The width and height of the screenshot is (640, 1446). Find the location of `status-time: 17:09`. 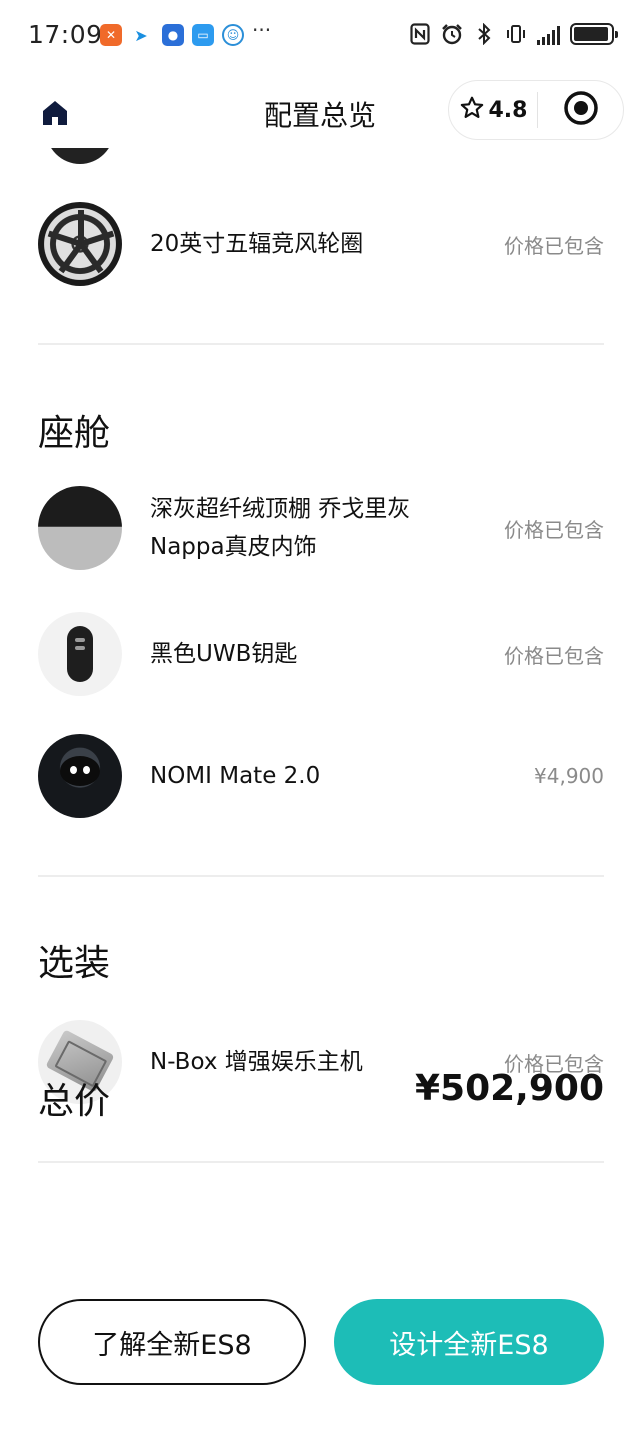

status-time: 17:09 is located at coordinates (65, 34).